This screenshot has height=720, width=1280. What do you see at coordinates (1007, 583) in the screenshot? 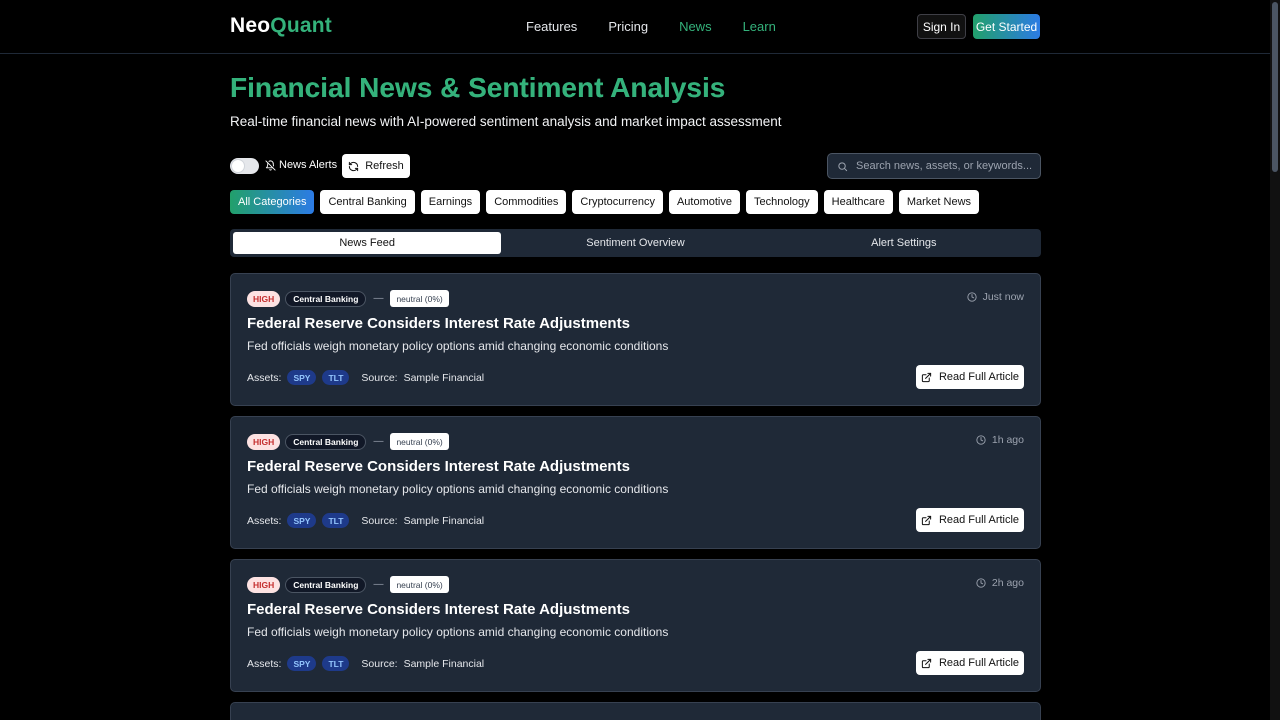
I see `time-text: 2h ago` at bounding box center [1007, 583].